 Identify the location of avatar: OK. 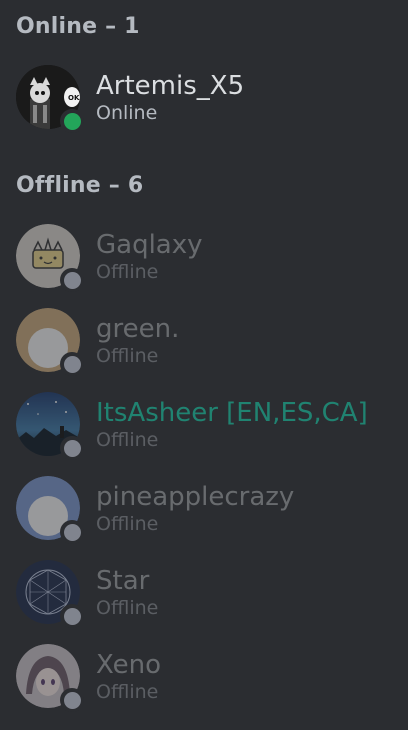
(50, 99).